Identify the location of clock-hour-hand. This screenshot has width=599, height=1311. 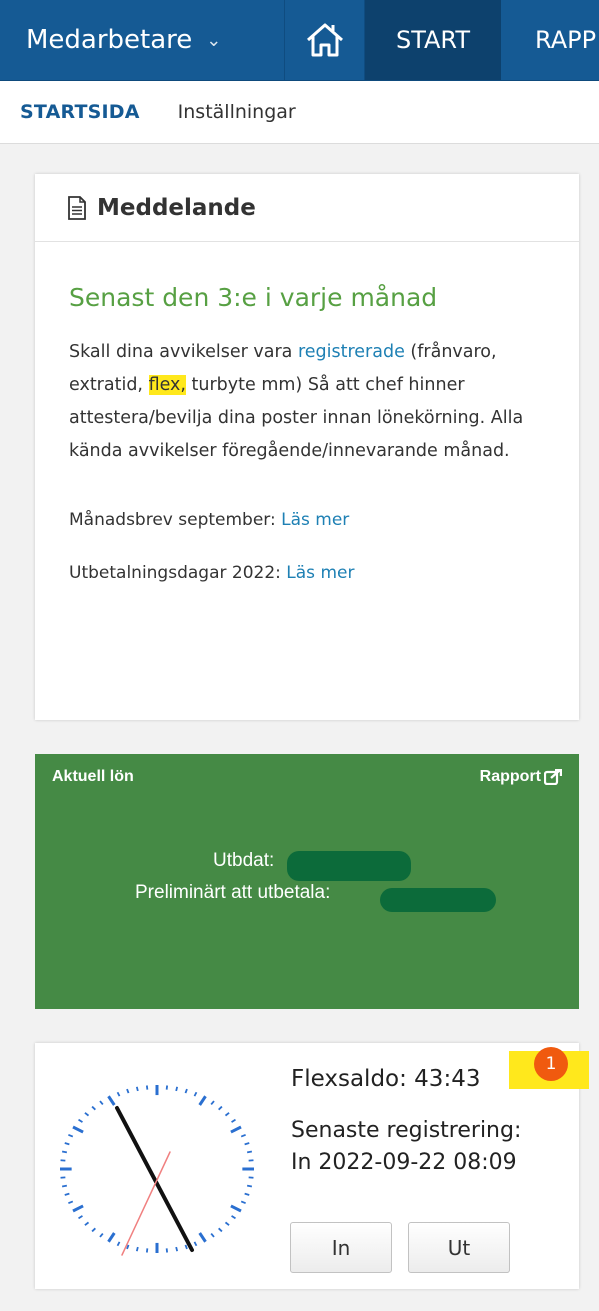
(154, 1179).